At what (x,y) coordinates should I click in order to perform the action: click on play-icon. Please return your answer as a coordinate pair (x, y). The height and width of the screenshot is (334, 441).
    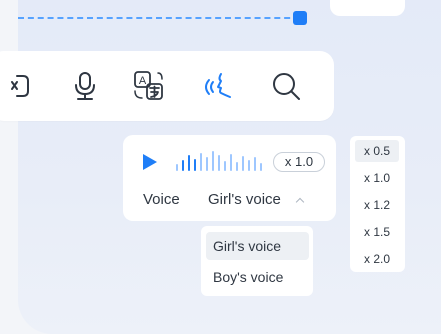
    Looking at the image, I should click on (150, 162).